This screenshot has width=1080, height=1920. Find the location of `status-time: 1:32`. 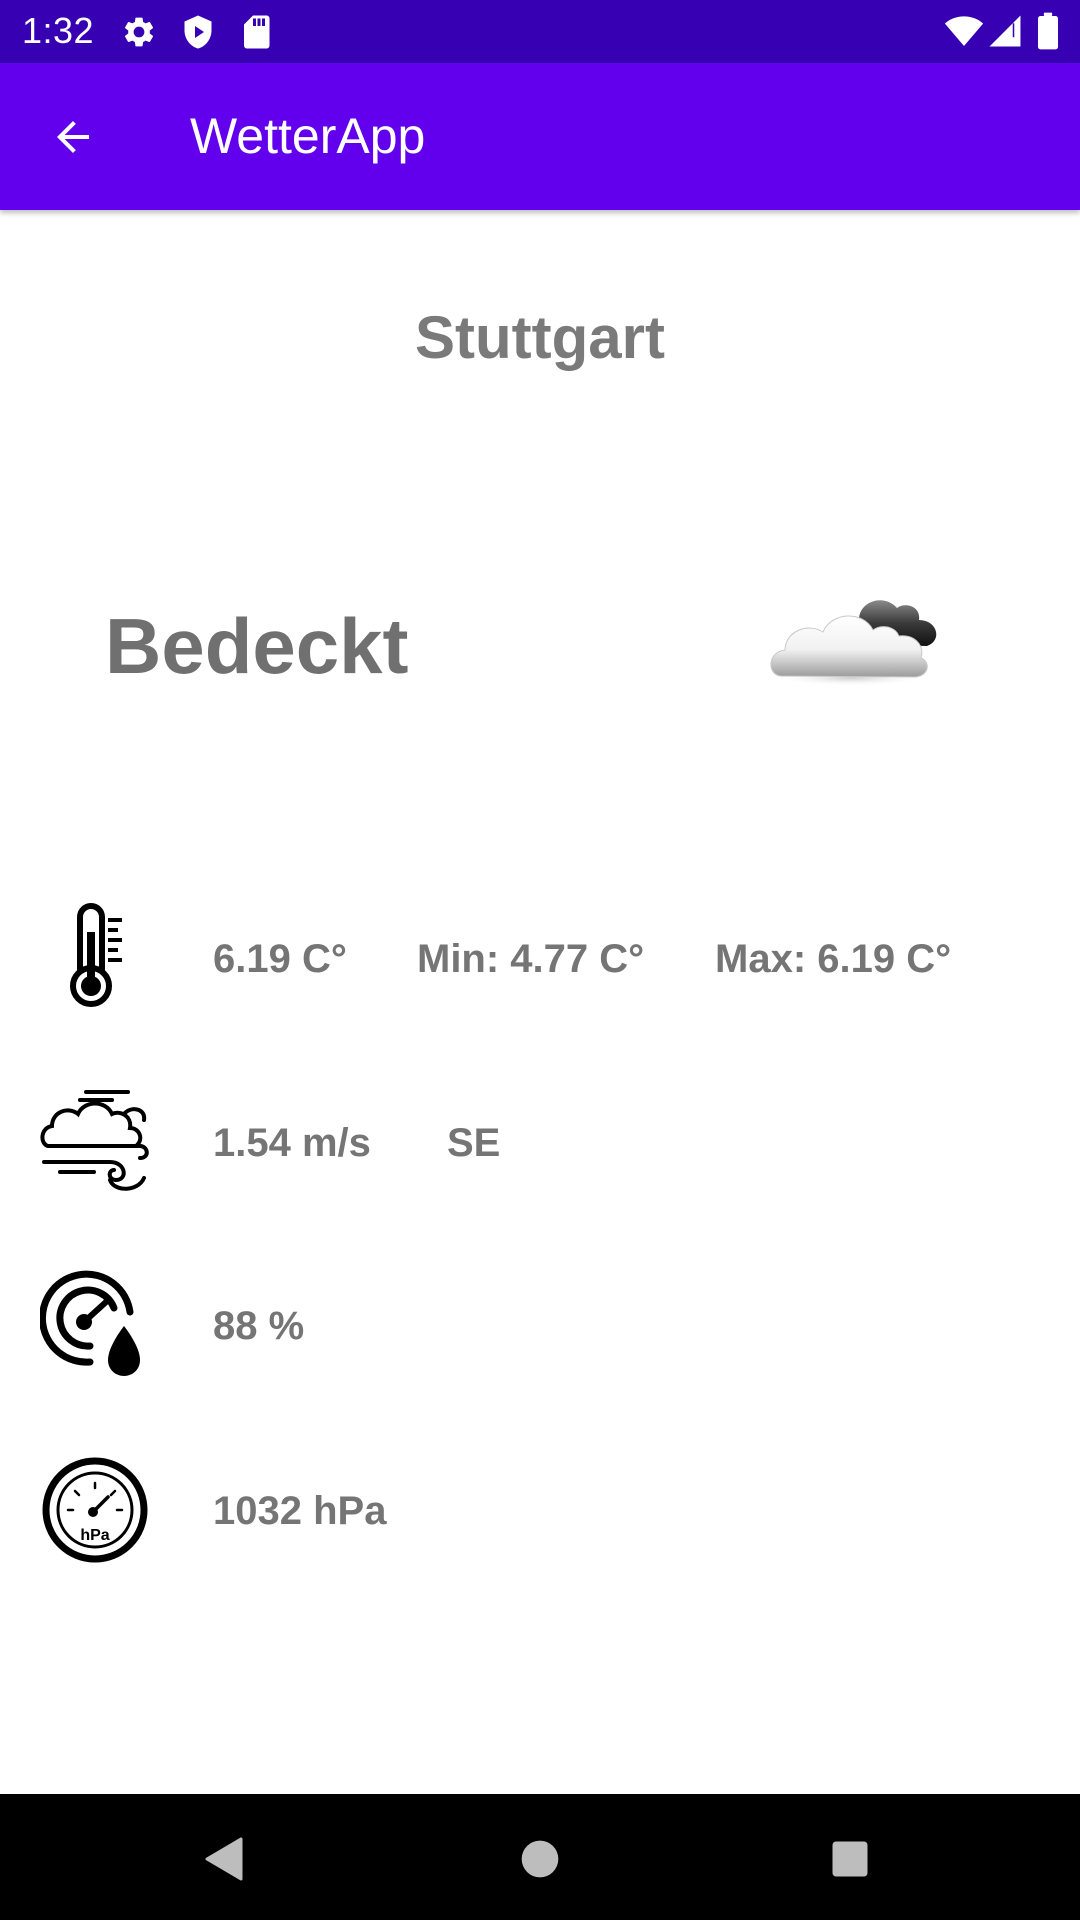

status-time: 1:32 is located at coordinates (58, 30).